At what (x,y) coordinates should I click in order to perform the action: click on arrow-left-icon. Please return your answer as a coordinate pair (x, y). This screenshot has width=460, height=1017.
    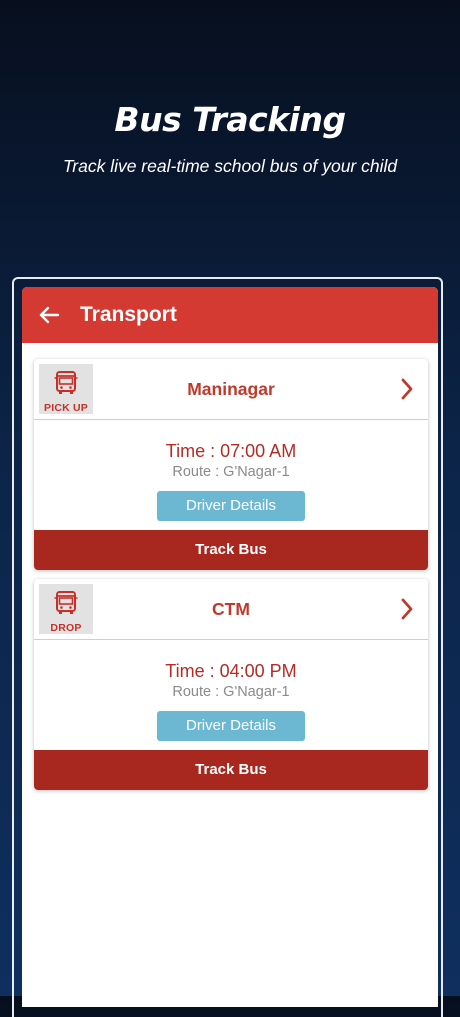
    Looking at the image, I should click on (49, 315).